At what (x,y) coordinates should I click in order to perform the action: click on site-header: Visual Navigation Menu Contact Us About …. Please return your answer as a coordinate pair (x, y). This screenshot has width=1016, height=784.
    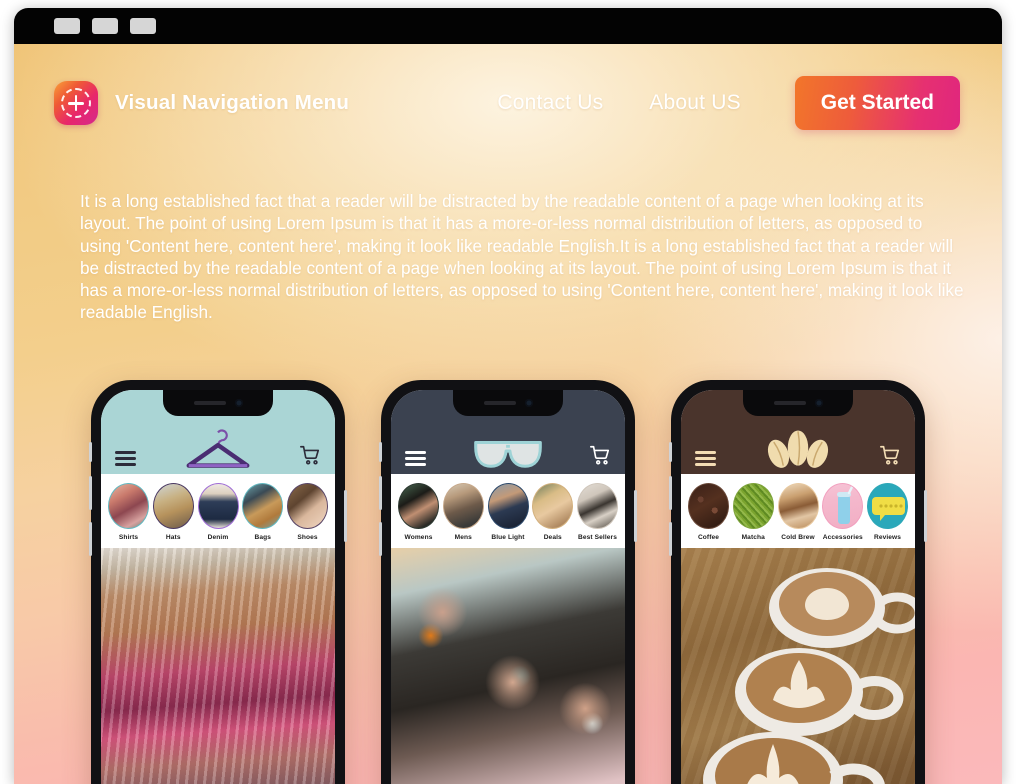
    Looking at the image, I should click on (508, 103).